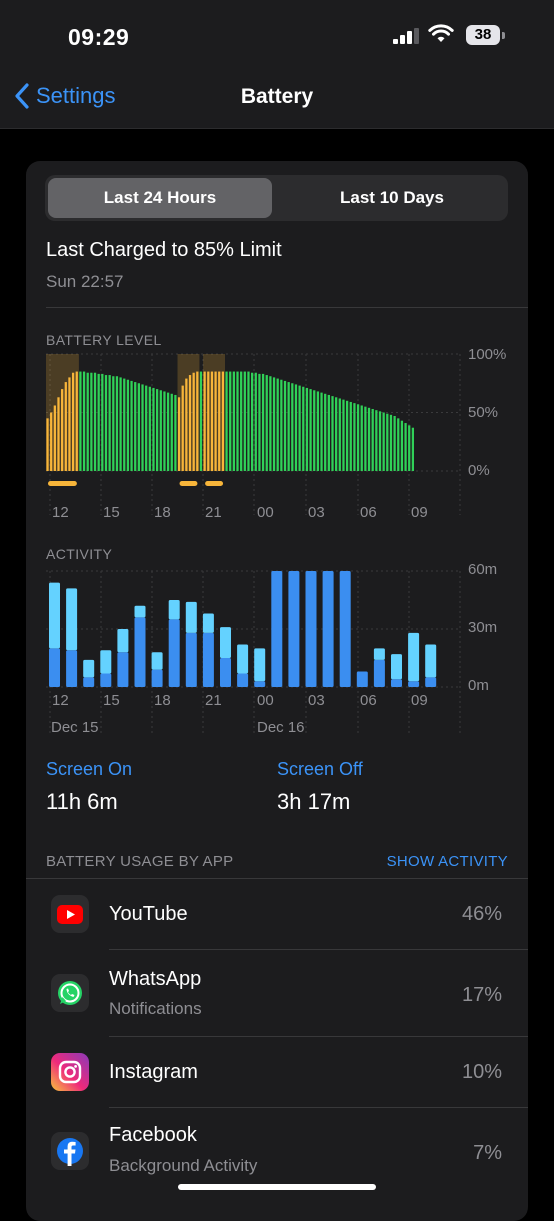  I want to click on segment-last-10-days: Last 10 Days, so click(392, 198).